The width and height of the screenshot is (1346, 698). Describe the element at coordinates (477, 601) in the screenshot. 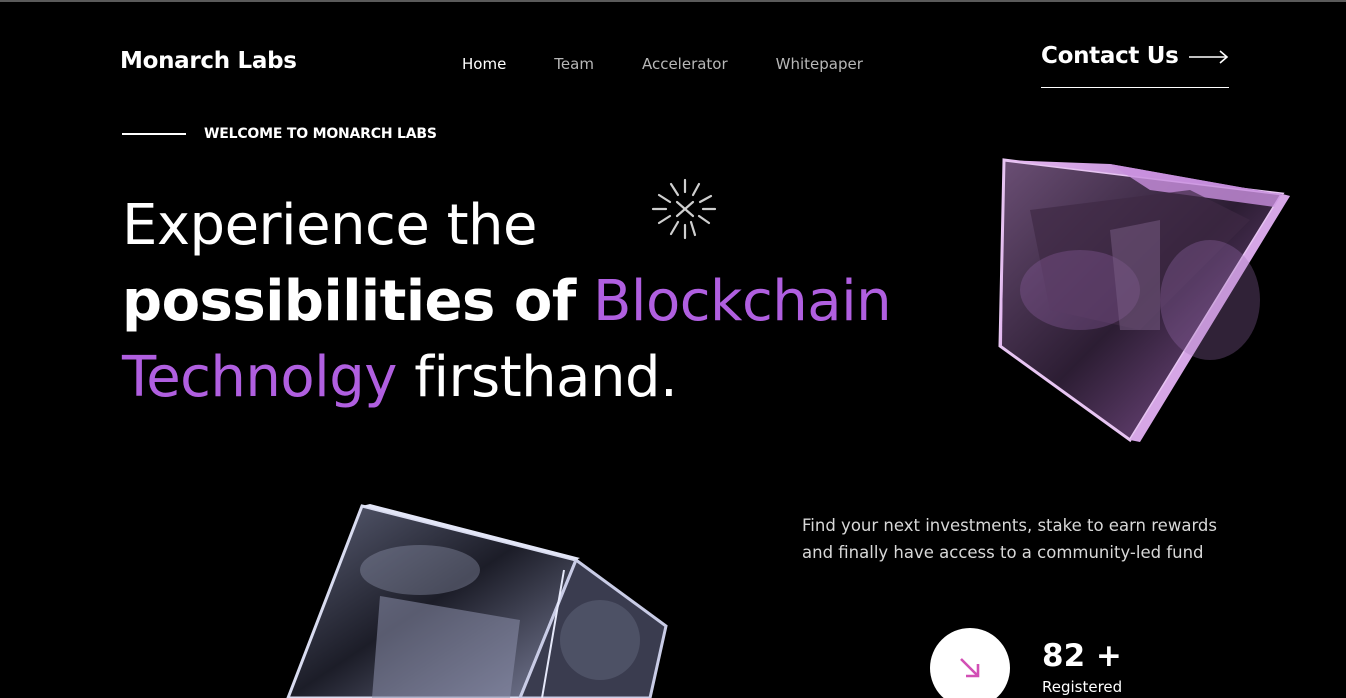

I see `blue-glass-cube-image` at that location.